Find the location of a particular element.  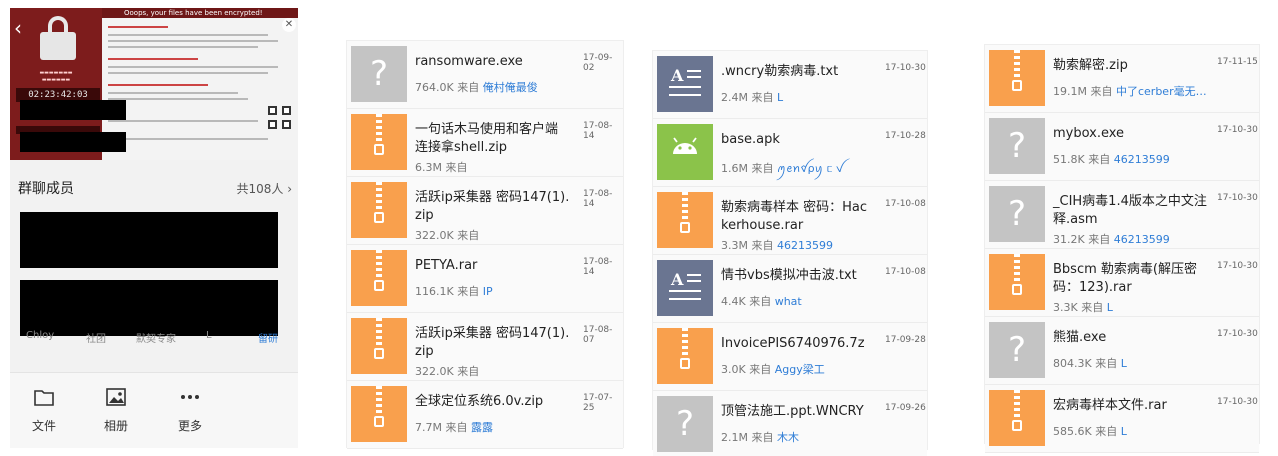

unknown-file-icon: ? is located at coordinates (379, 74).